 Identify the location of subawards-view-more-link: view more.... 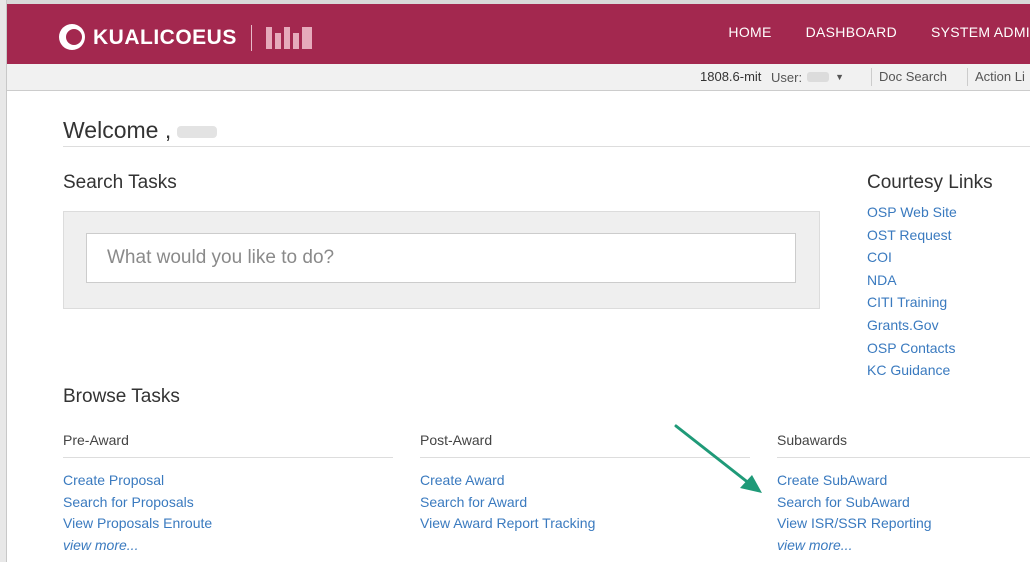
(903, 546).